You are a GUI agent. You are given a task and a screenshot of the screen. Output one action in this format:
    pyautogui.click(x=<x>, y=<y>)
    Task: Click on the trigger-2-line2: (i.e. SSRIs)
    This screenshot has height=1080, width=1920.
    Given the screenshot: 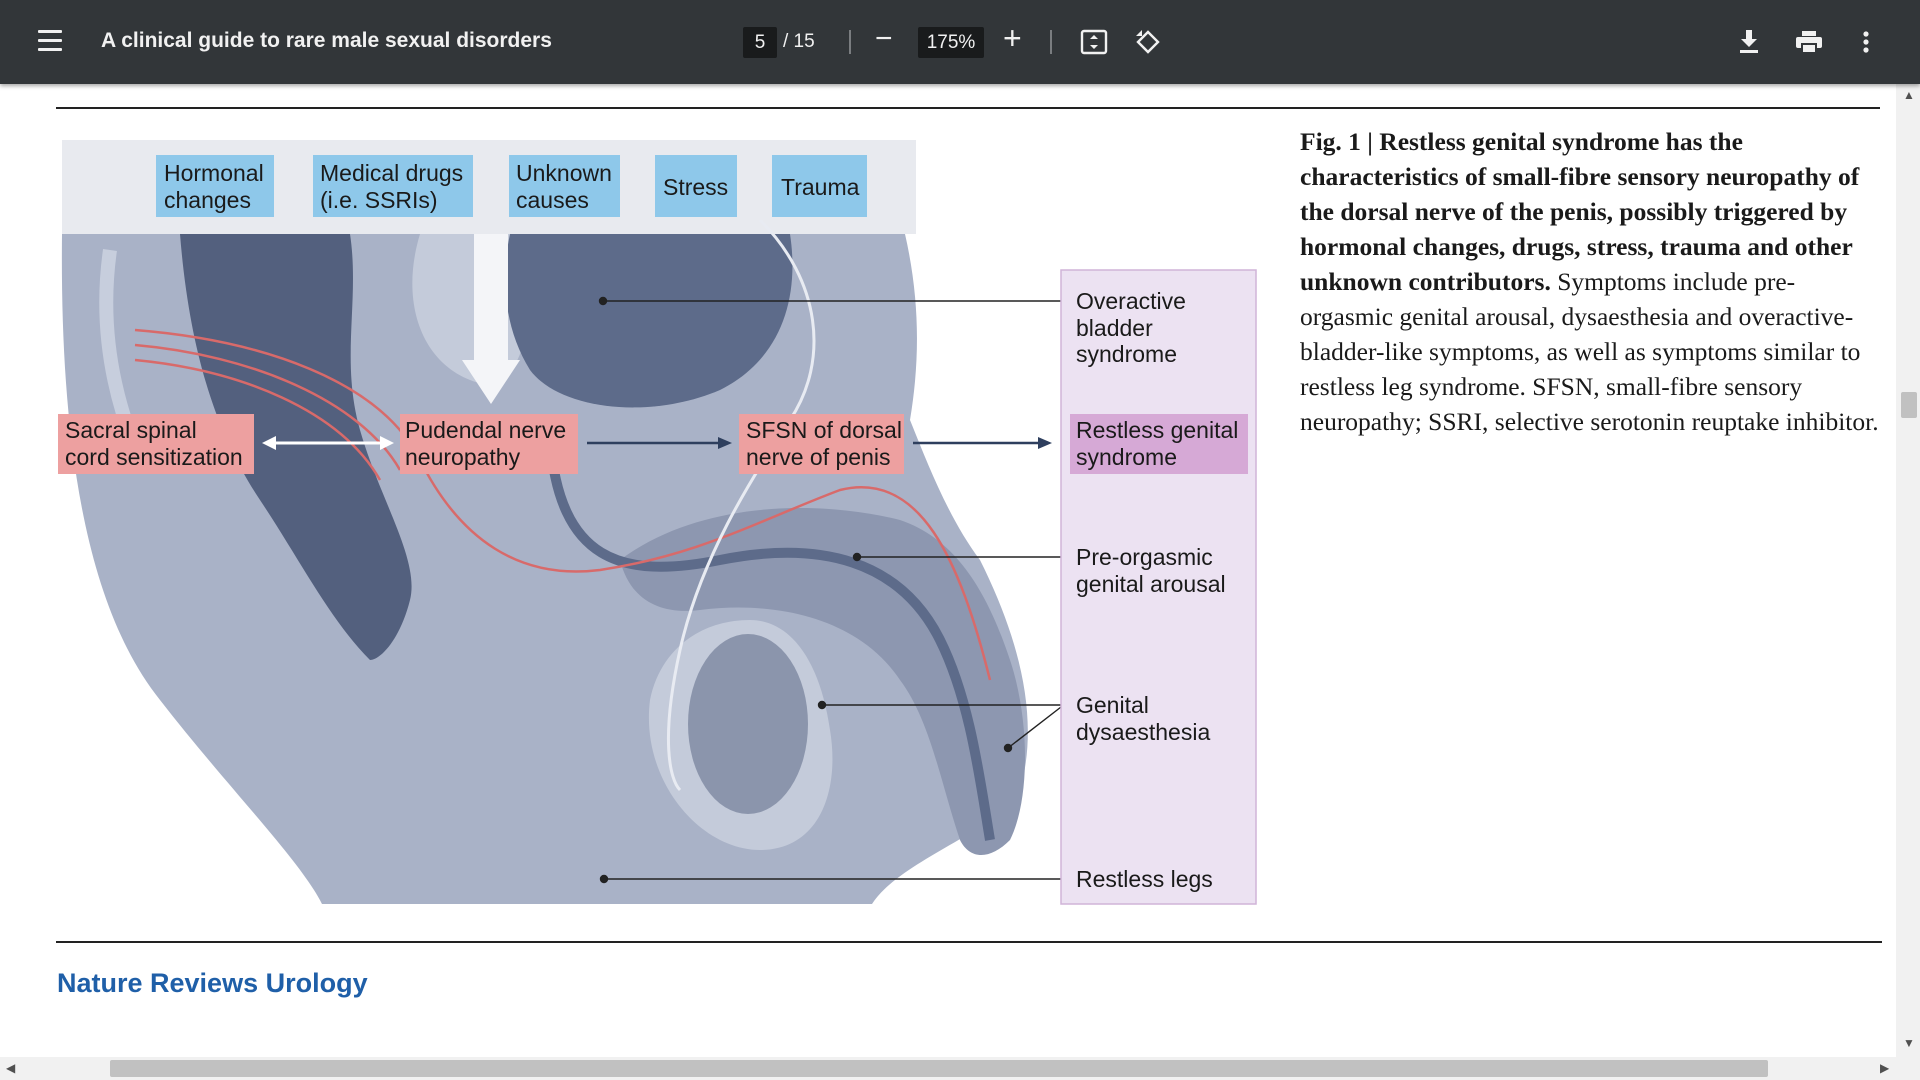 What is the action you would take?
    pyautogui.click(x=379, y=200)
    